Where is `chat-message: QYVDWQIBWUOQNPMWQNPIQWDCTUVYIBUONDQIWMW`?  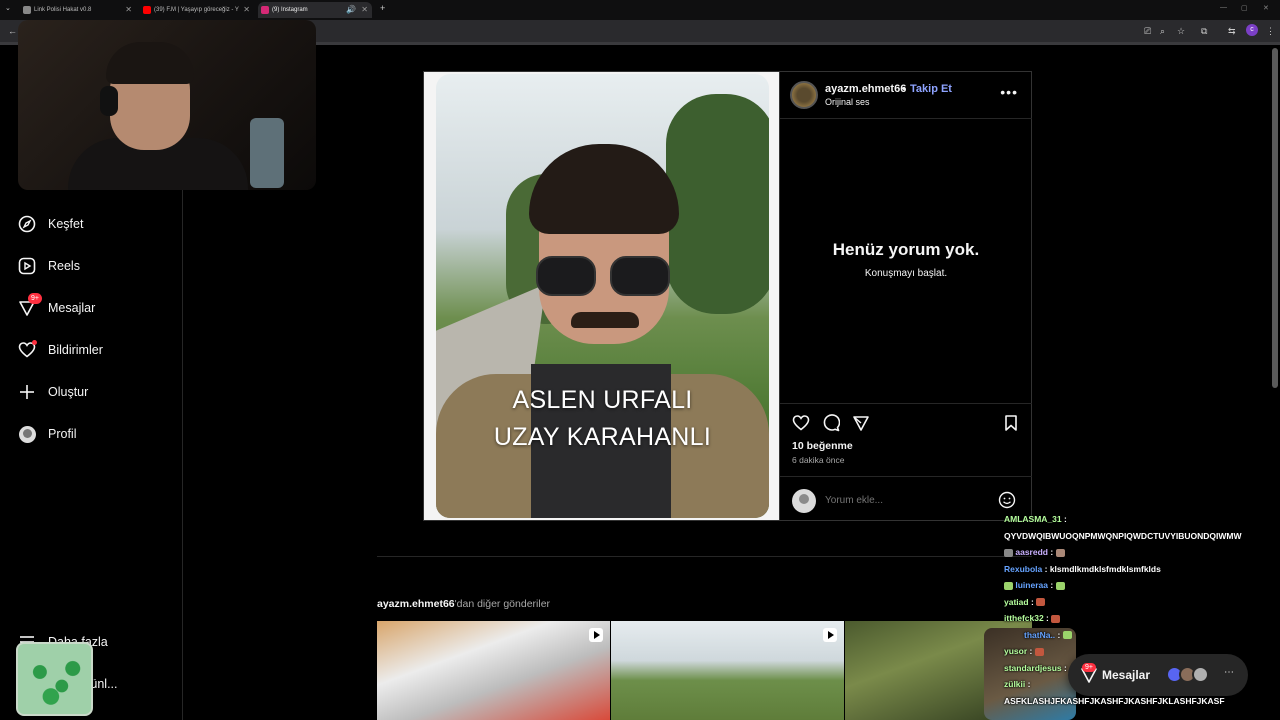
chat-message: QYVDWQIBWUOQNPMWQNPIQWDCTUVYIBUONDQIWMW is located at coordinates (1123, 535).